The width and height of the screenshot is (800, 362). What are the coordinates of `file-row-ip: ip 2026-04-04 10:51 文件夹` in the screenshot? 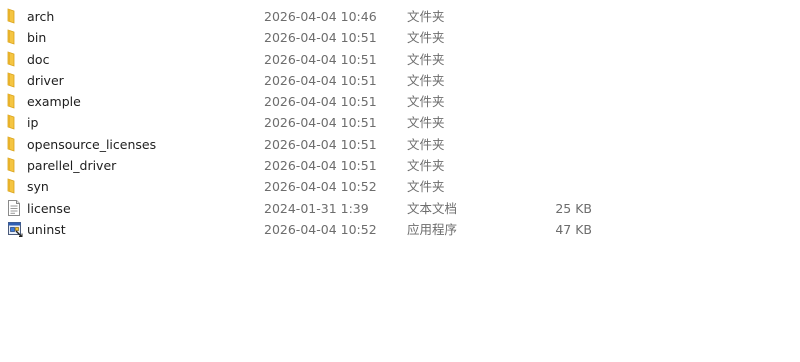 It's located at (400, 122).